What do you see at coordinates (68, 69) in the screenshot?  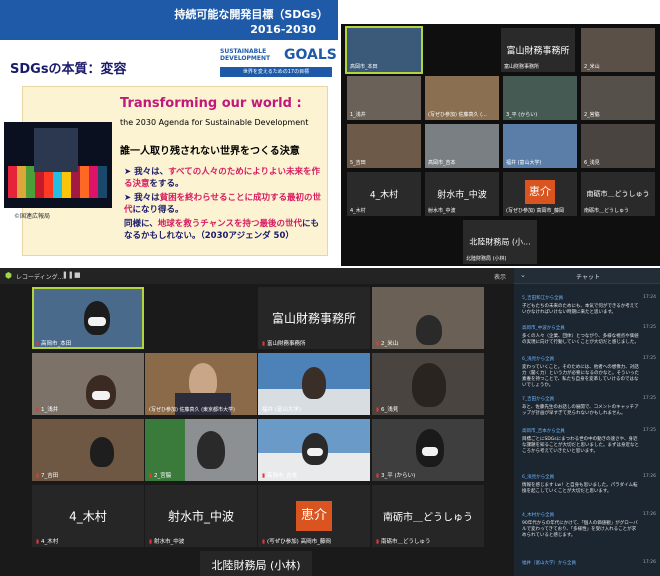 I see `slide-heading: SDGsの本質：変容` at bounding box center [68, 69].